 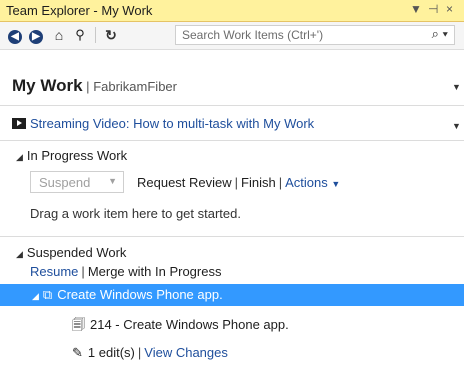 I want to click on page-header: My Work | FabrikamFiber, so click(x=94, y=86).